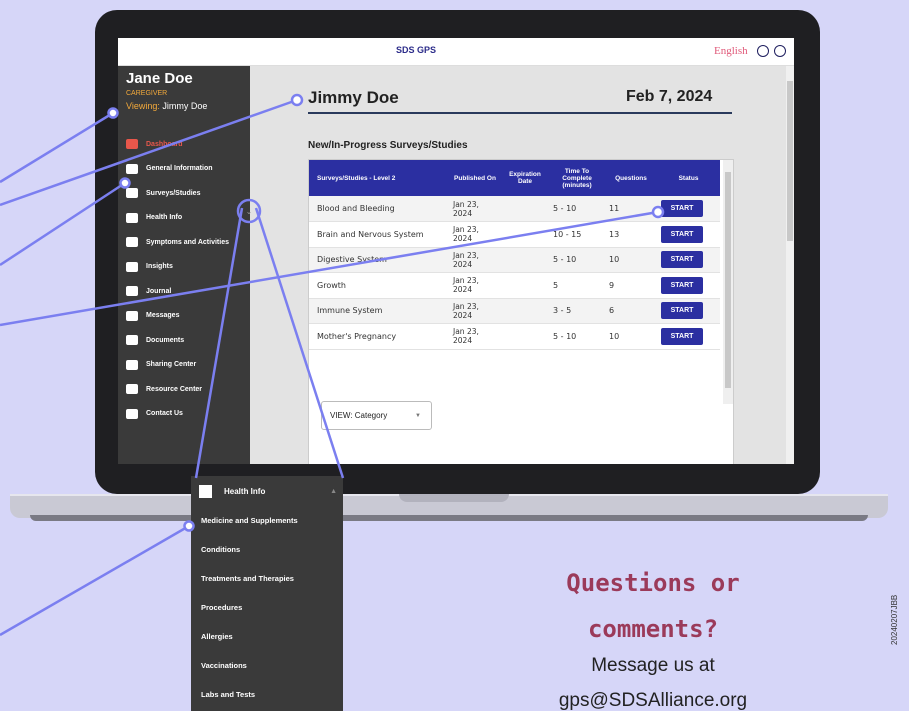  I want to click on laptop-base-shadow, so click(449, 518).